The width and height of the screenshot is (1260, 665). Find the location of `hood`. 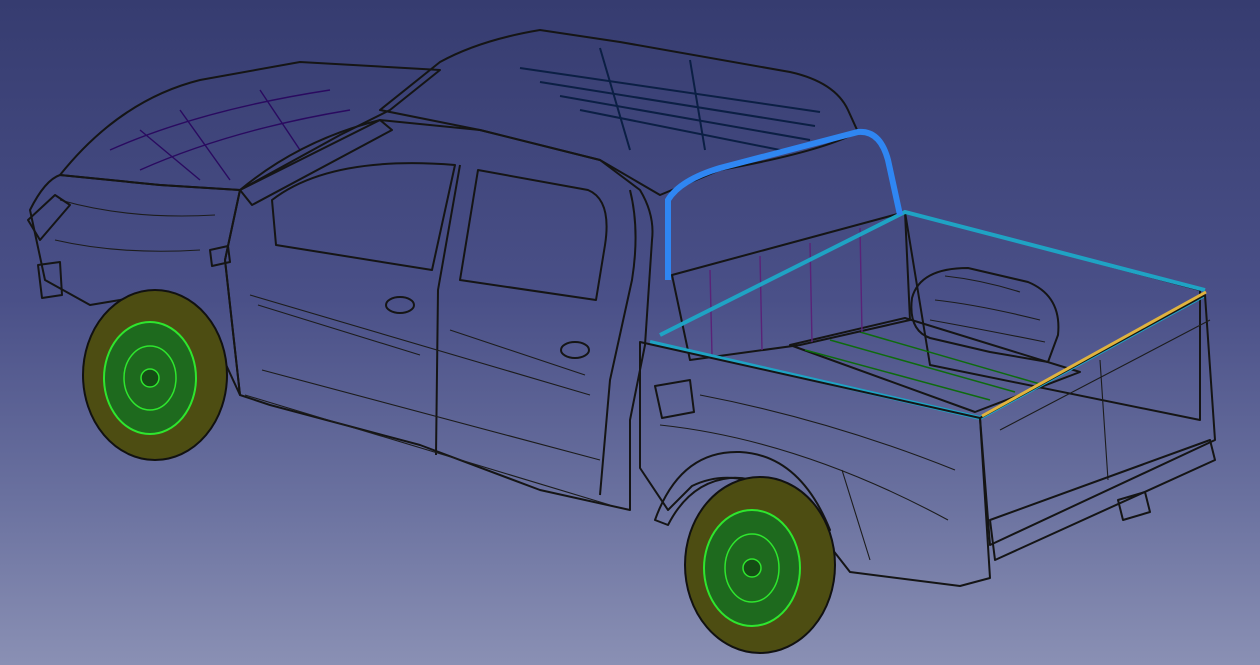

hood is located at coordinates (250, 126).